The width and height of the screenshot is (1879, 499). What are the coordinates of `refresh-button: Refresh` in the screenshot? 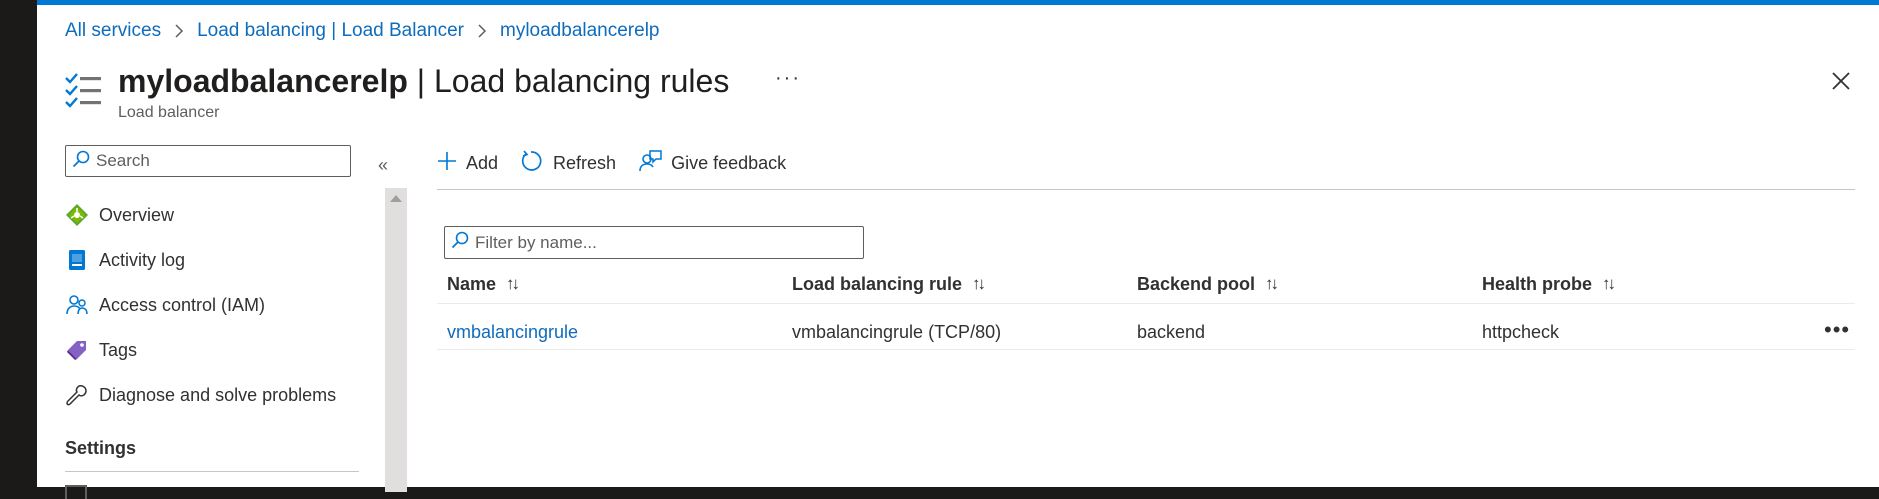 It's located at (568, 163).